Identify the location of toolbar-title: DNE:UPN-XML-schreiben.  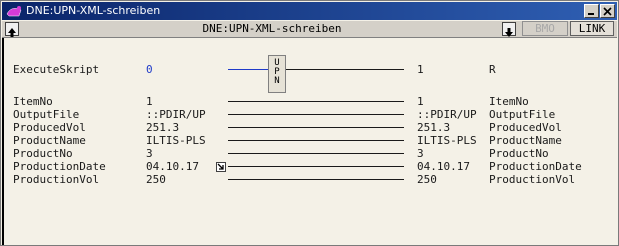
(272, 28).